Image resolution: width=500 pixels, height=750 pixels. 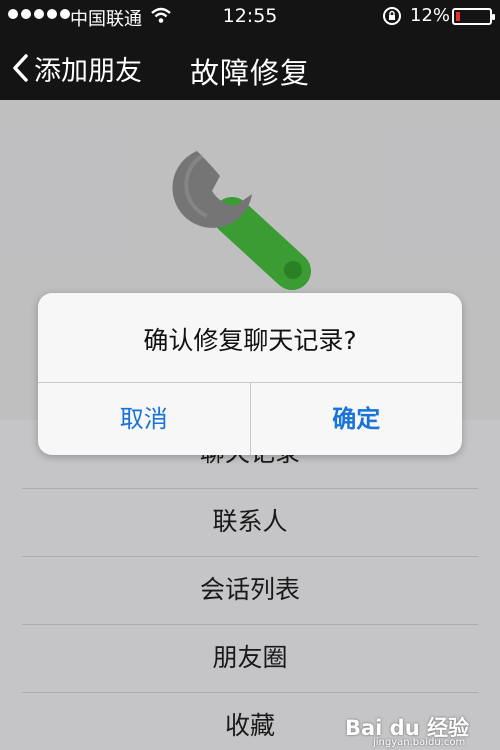 I want to click on rotation-lock-icon, so click(x=392, y=16).